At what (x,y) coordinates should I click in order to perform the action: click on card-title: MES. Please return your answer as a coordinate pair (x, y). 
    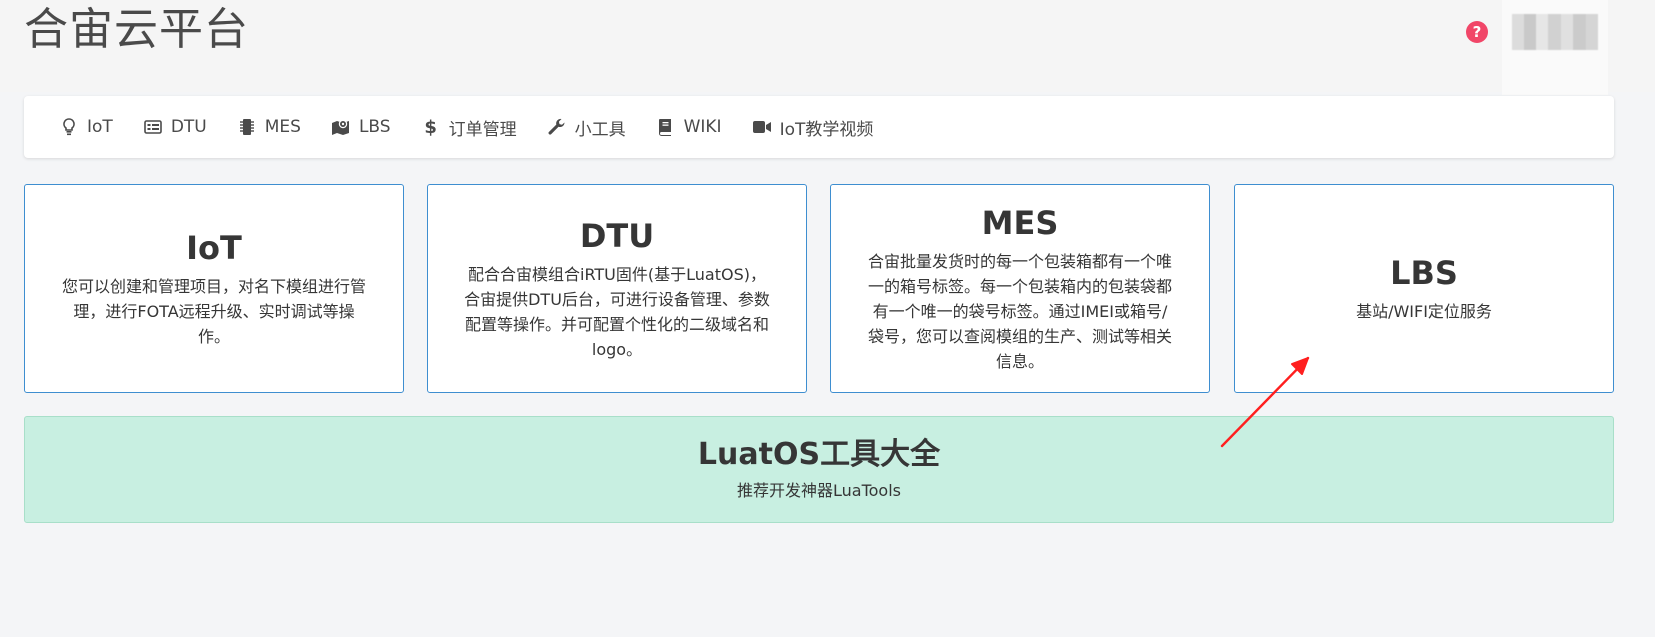
    Looking at the image, I should click on (1020, 223).